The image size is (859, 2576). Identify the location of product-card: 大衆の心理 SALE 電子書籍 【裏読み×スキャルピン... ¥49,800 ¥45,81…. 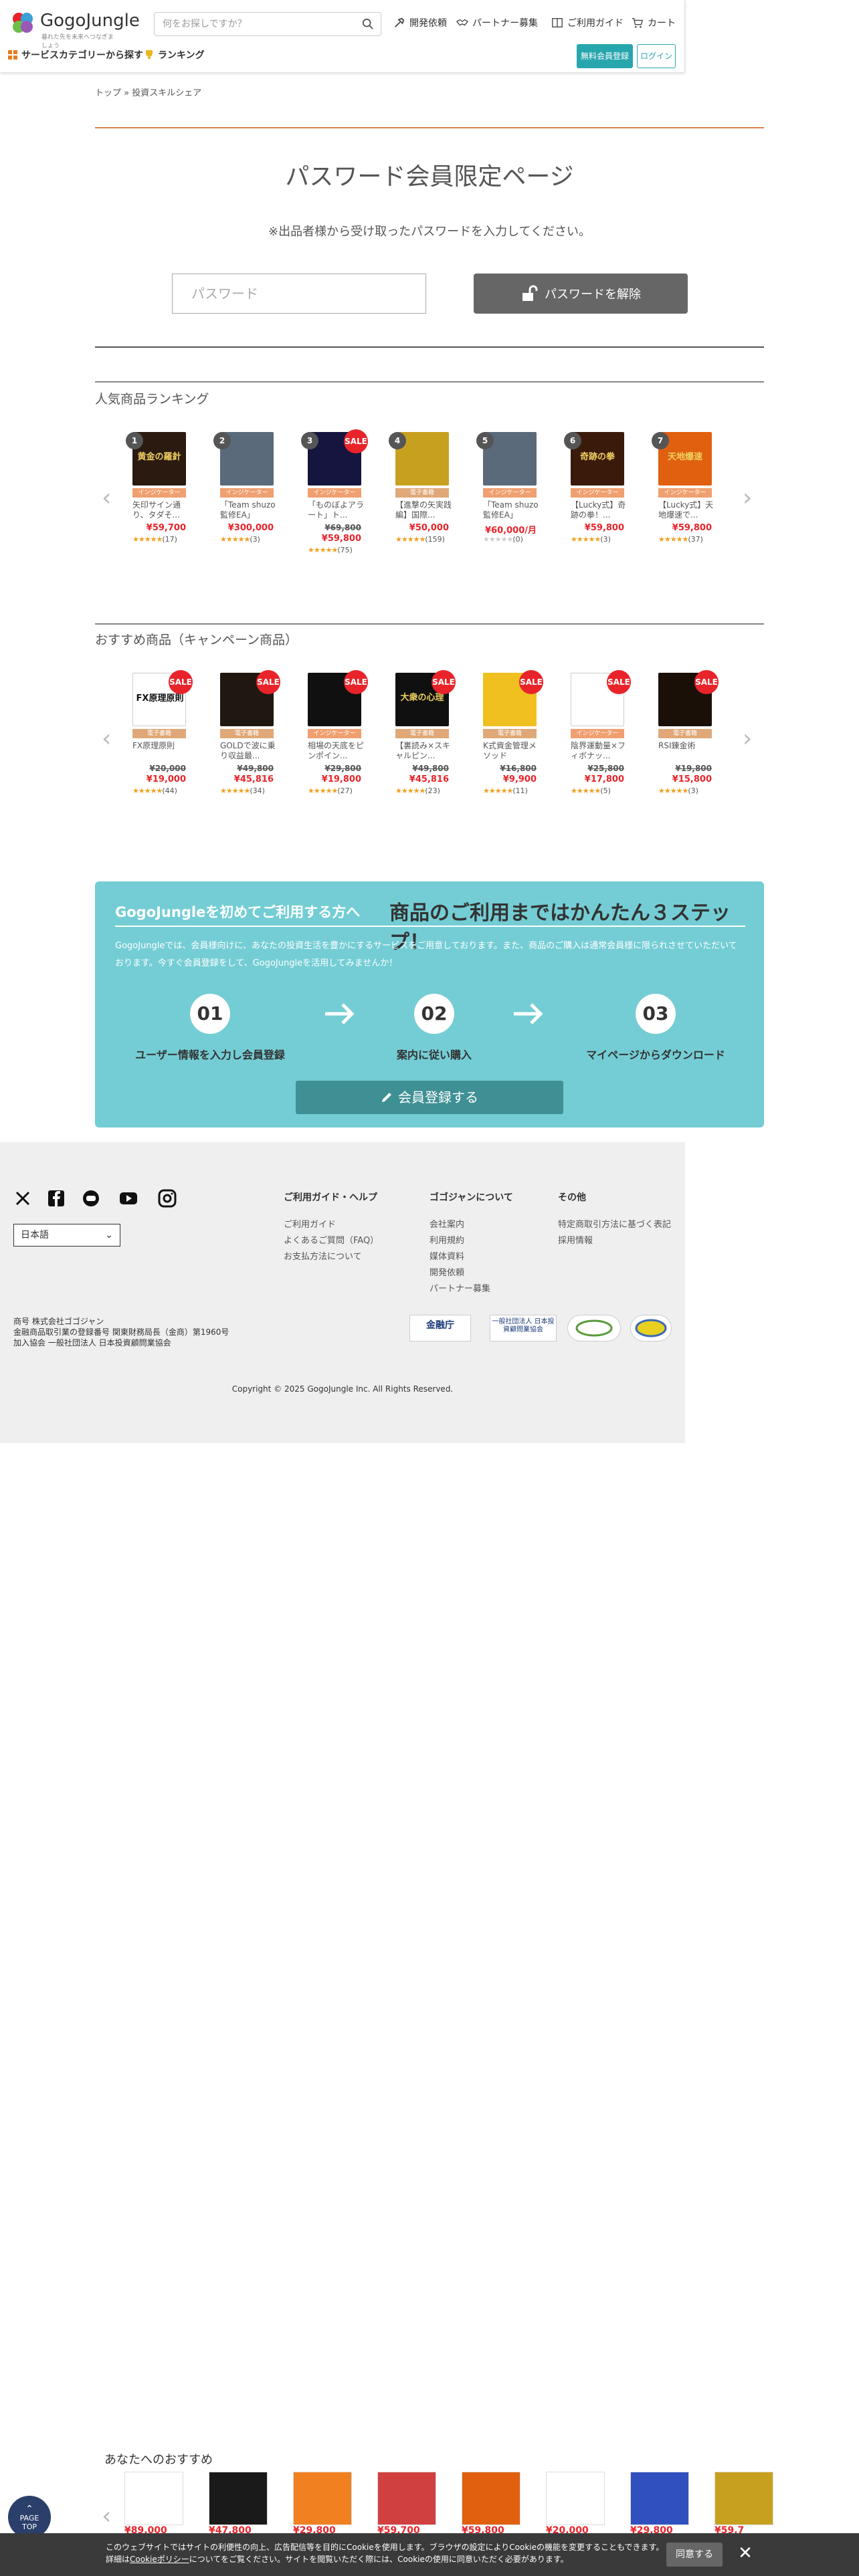
(422, 732).